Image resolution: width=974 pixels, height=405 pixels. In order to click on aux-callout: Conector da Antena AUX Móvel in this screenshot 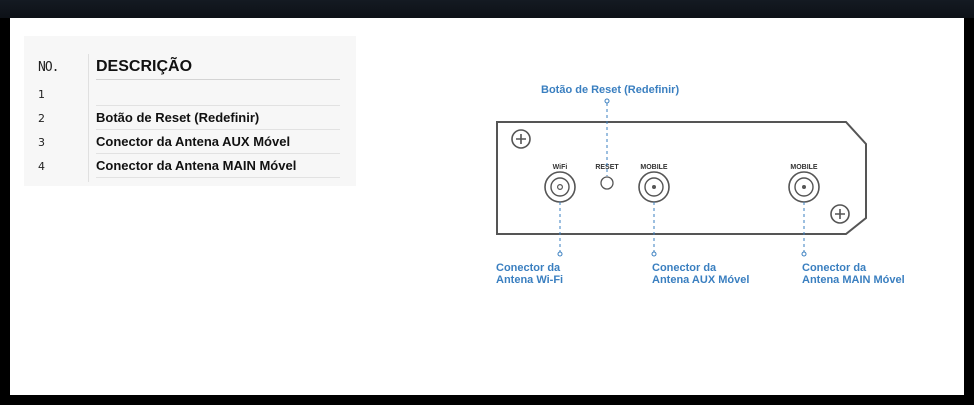, I will do `click(700, 274)`.